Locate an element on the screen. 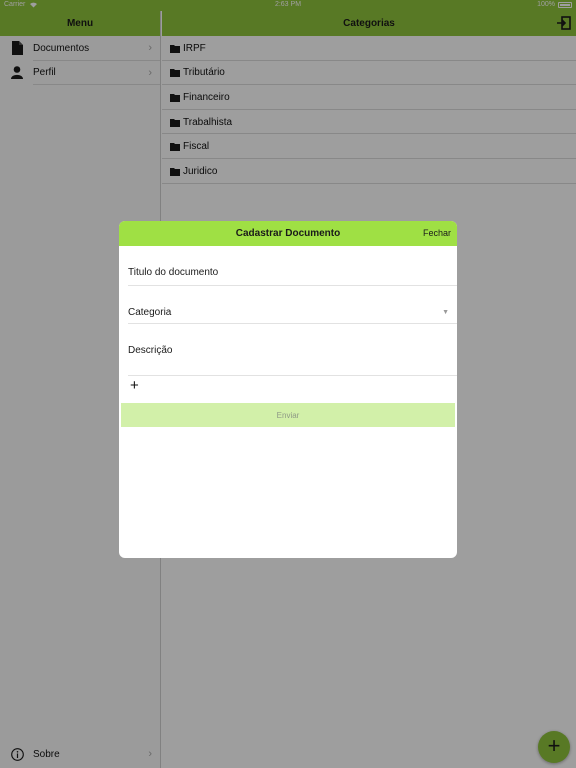  close-button: Fechar is located at coordinates (437, 233).